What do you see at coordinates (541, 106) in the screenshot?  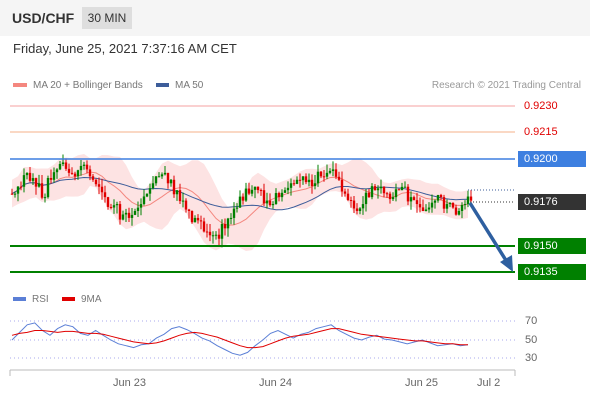 I see `resistance-2-label: 0.9230` at bounding box center [541, 106].